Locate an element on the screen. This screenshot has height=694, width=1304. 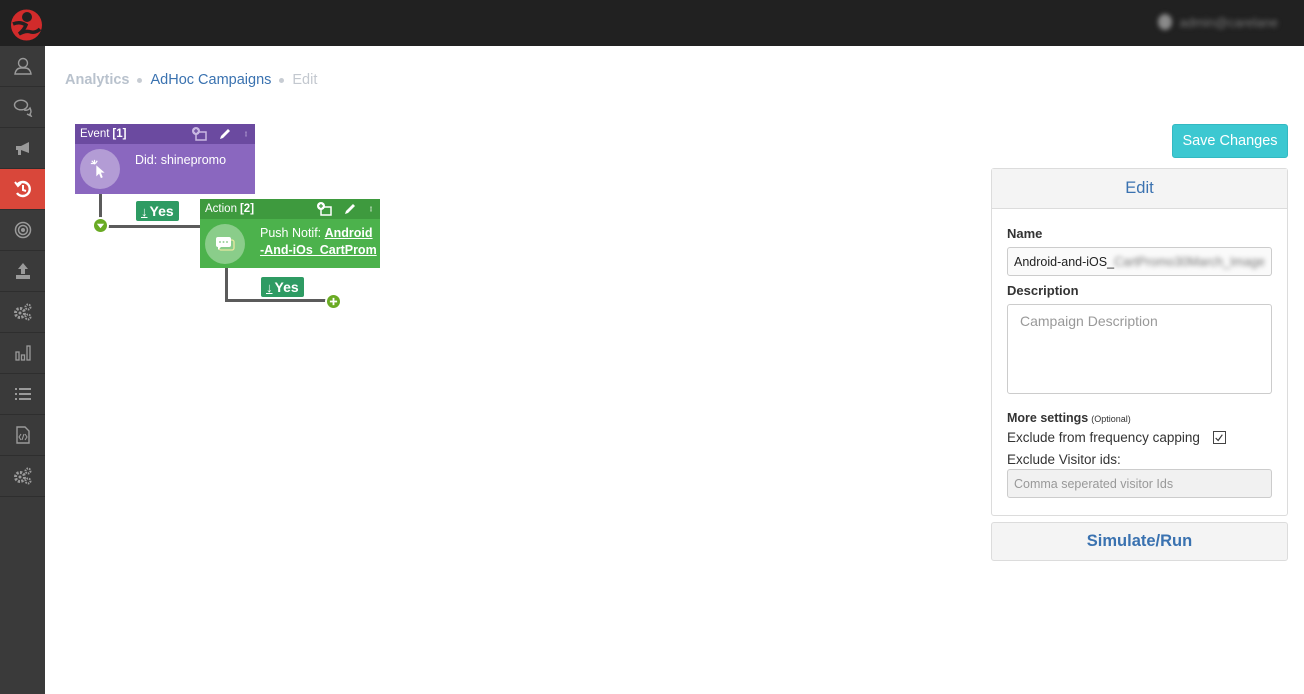
sidebar-item-upload is located at coordinates (22, 271).